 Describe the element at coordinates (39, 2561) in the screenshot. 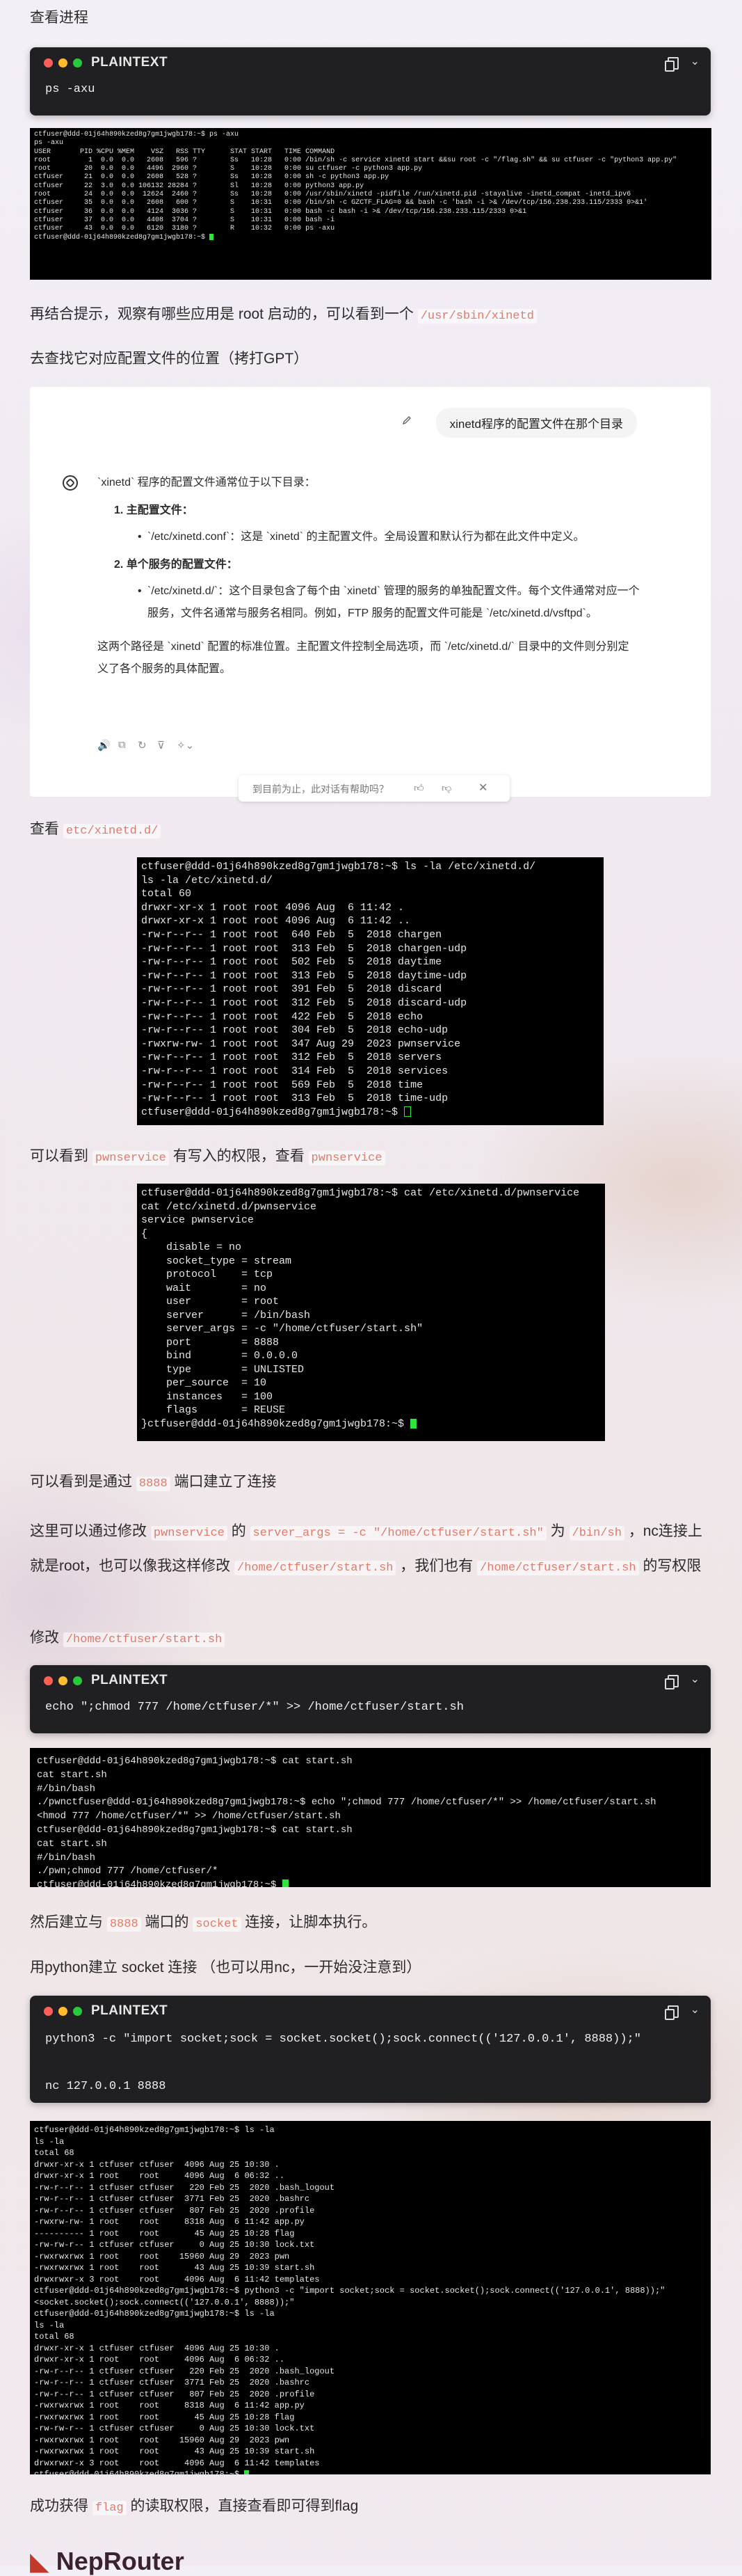

I see `logo-mark-icon: ◣` at that location.